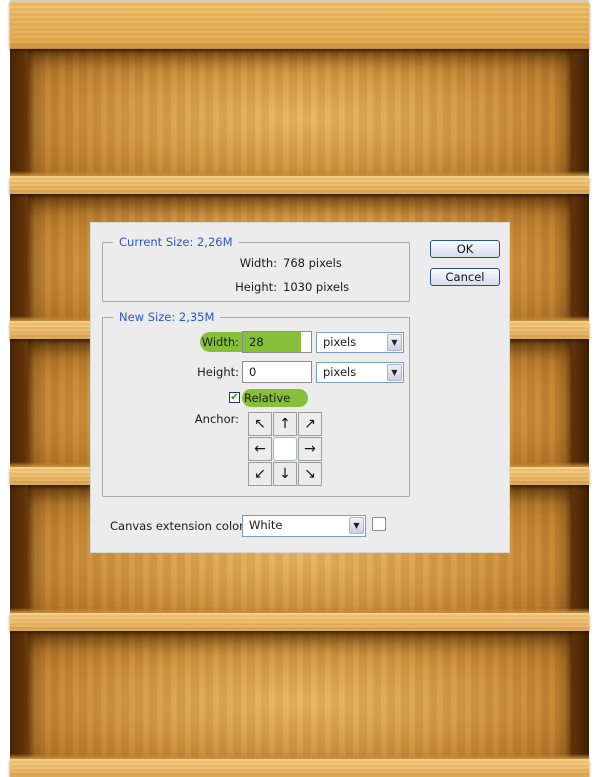  Describe the element at coordinates (340, 372) in the screenshot. I see `height-unit-value: pixels` at that location.